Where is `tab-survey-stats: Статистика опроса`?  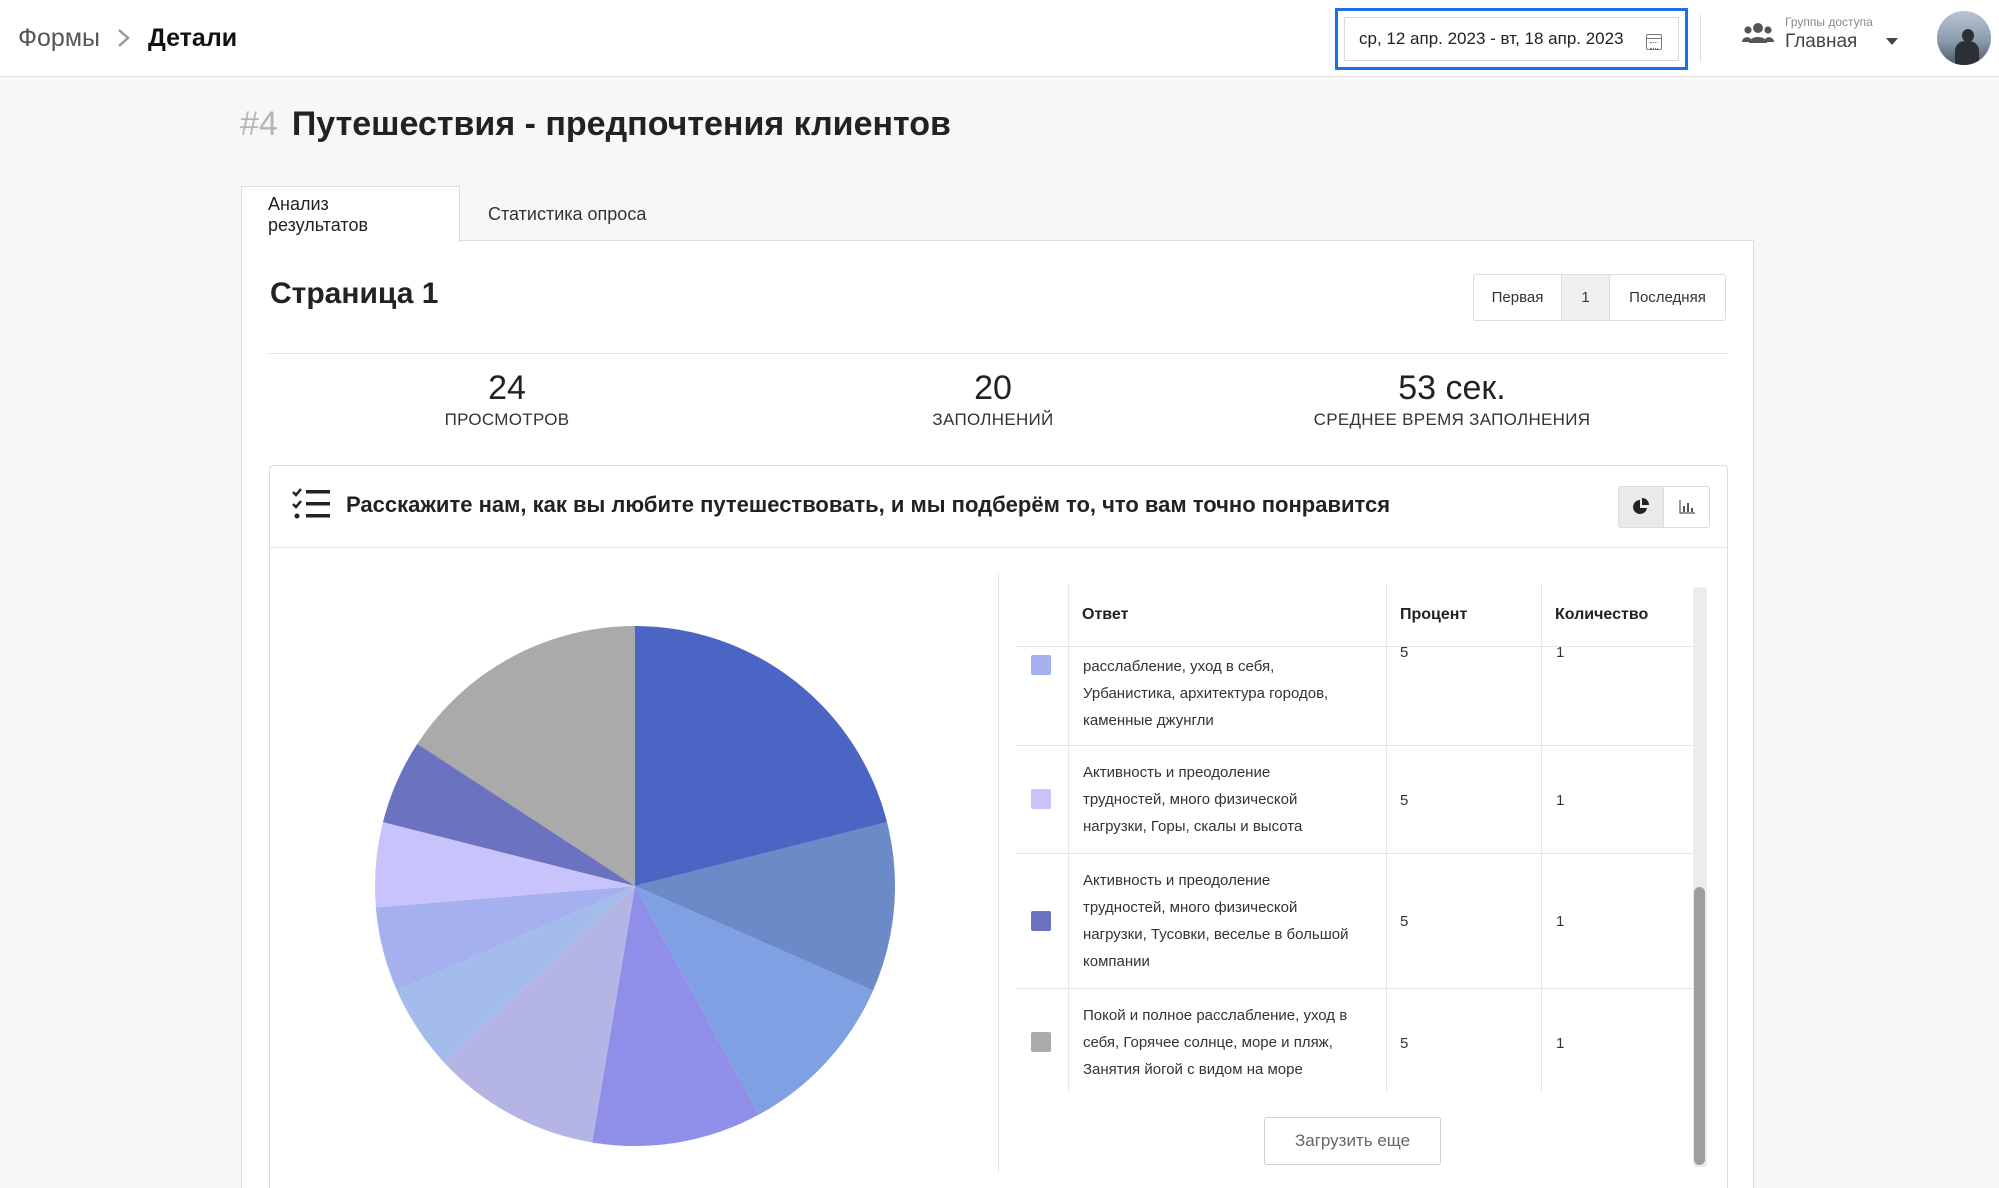 tab-survey-stats: Статистика опроса is located at coordinates (567, 214).